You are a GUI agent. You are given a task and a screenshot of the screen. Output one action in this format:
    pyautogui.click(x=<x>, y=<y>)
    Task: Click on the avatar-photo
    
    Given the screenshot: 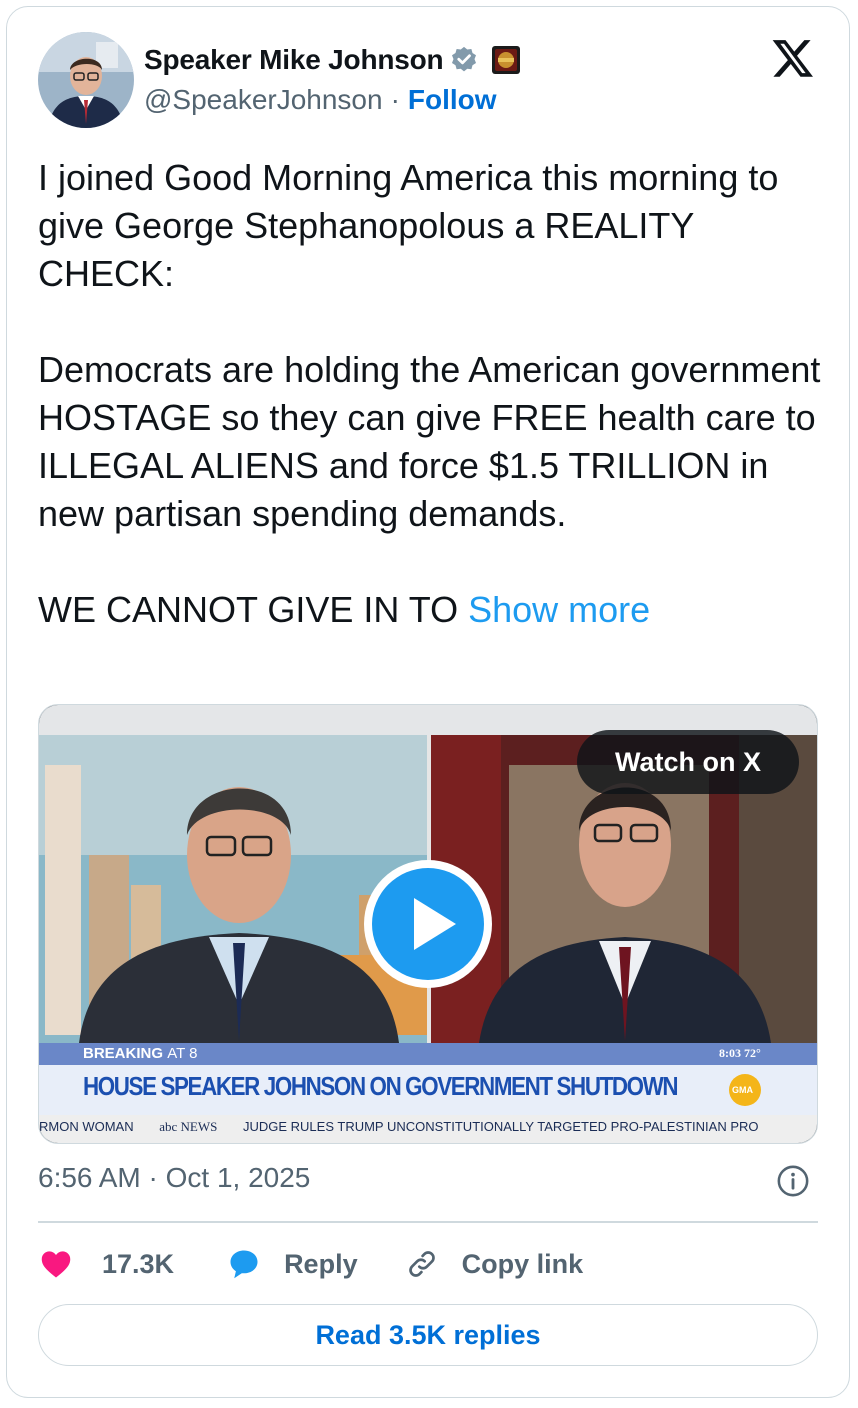 What is the action you would take?
    pyautogui.click(x=86, y=80)
    